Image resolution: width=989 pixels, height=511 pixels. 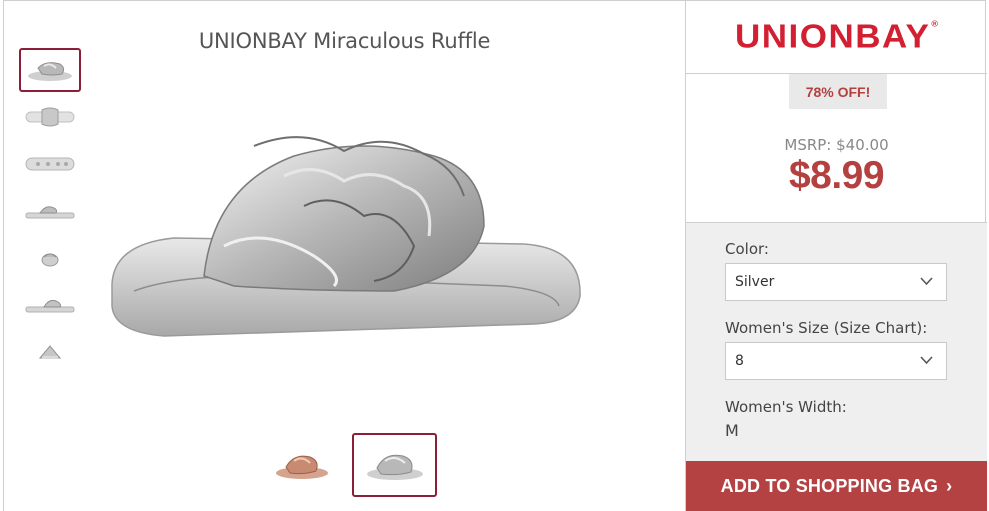 I want to click on thumbnail-side, so click(x=50, y=211).